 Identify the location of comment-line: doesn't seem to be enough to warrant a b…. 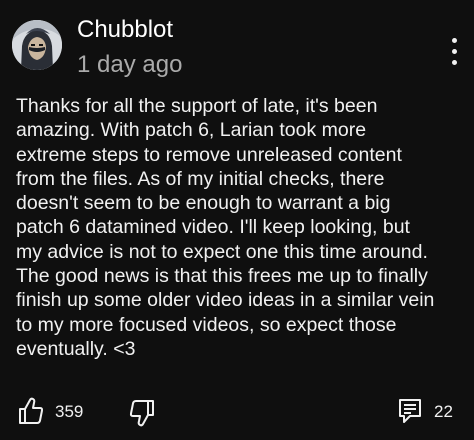
(203, 203).